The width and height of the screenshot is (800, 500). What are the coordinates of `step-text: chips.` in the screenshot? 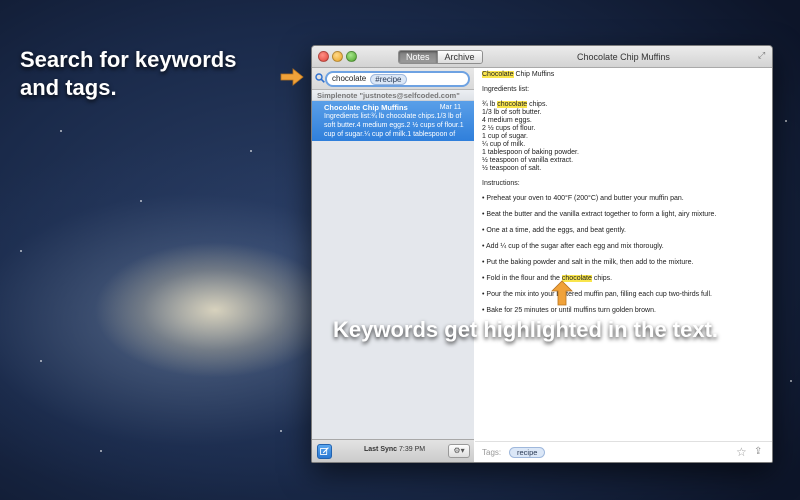 It's located at (602, 278).